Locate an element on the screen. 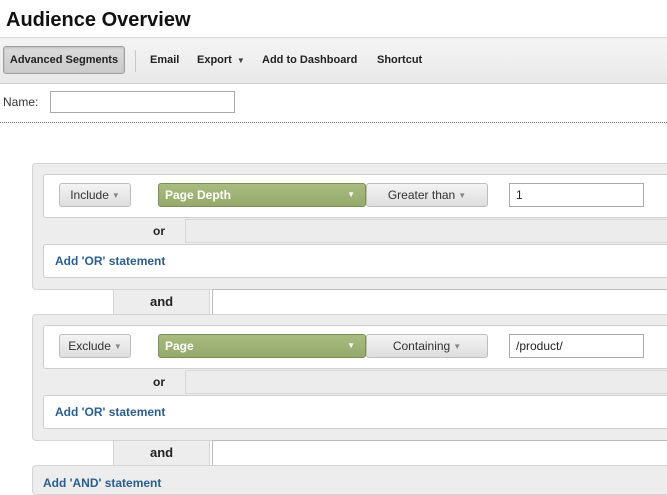 The height and width of the screenshot is (495, 667). dotted-divider is located at coordinates (333, 122).